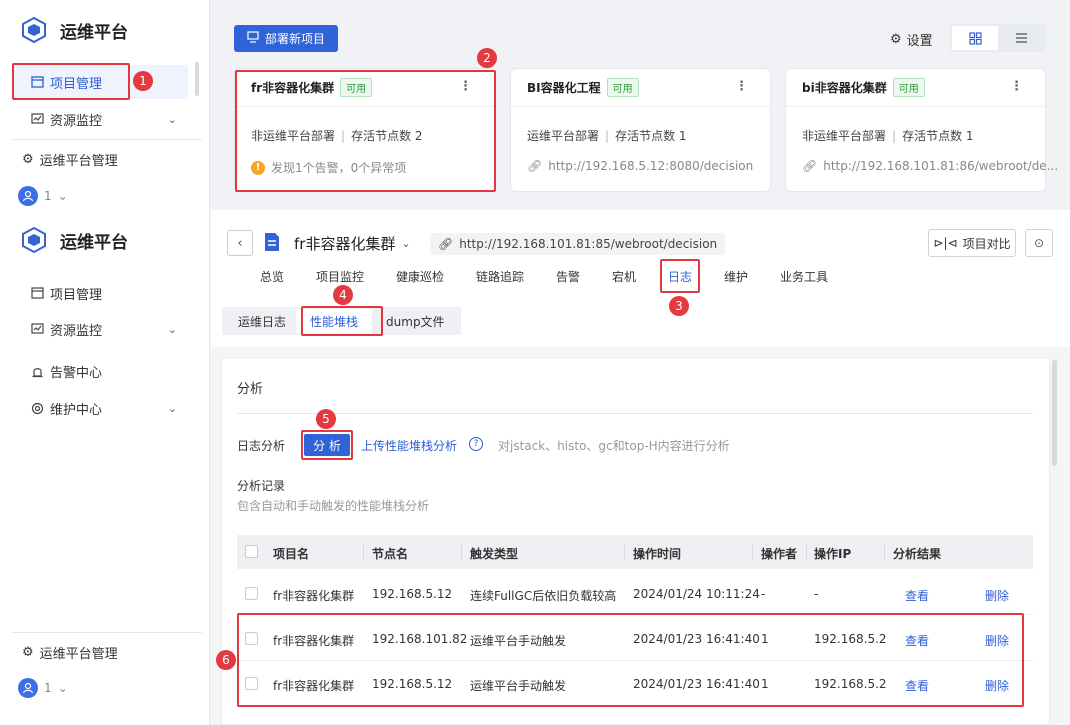 This screenshot has height=725, width=1070. I want to click on card-header: BI容器化工程 可用, so click(640, 88).